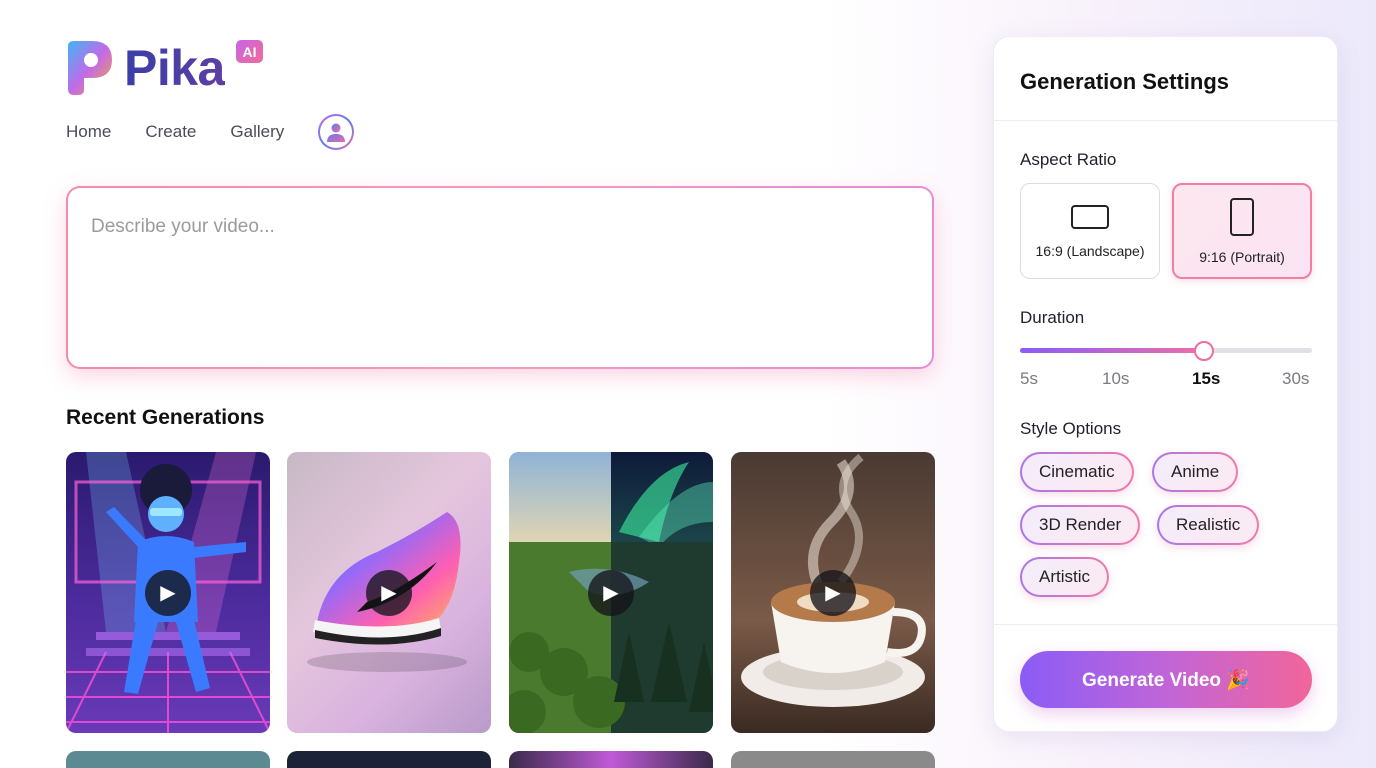  Describe the element at coordinates (170, 132) in the screenshot. I see `nav-create: Create` at that location.